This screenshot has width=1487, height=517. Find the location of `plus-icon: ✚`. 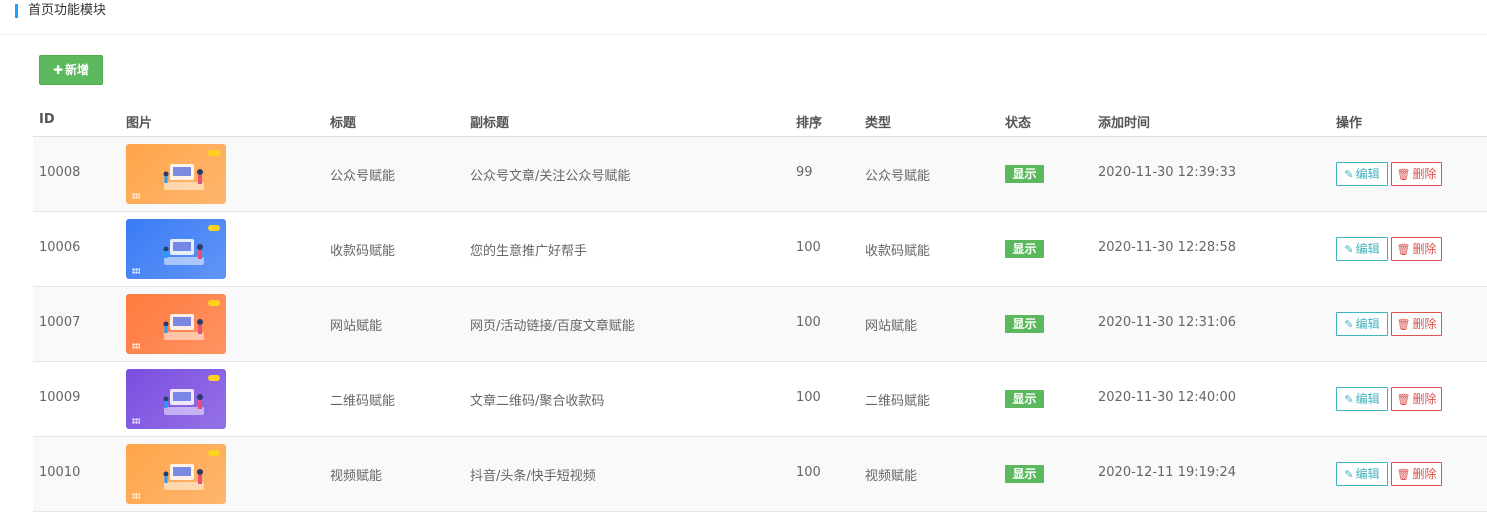

plus-icon: ✚ is located at coordinates (58, 70).